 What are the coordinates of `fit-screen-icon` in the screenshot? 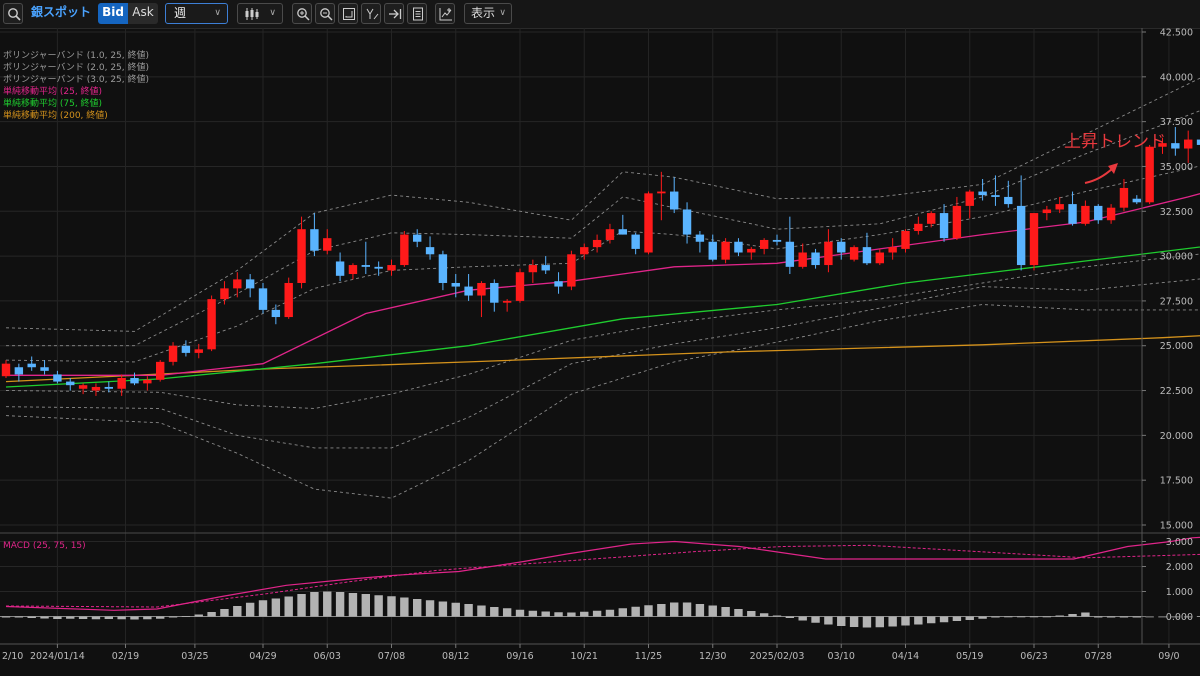 It's located at (348, 13).